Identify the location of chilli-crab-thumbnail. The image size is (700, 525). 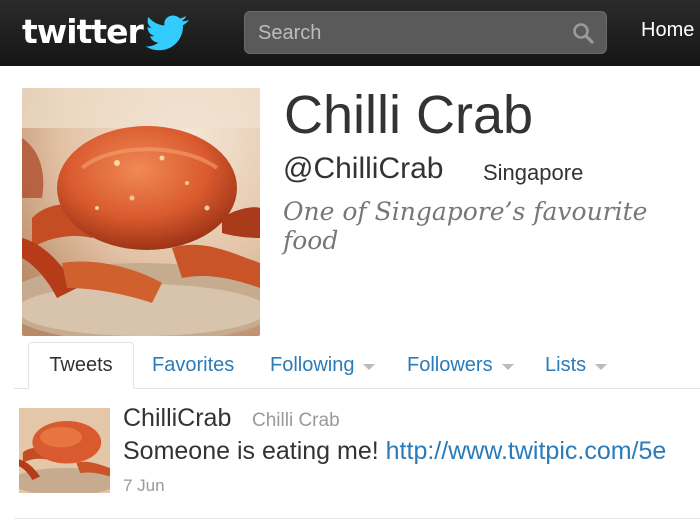
(64, 450).